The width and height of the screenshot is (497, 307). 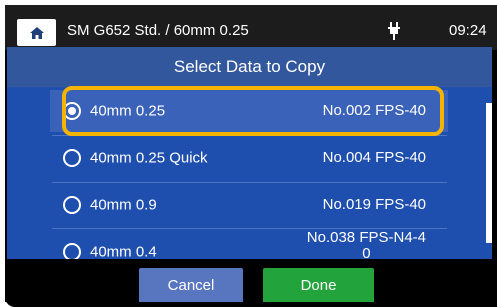 What do you see at coordinates (249, 67) in the screenshot?
I see `dialog-title: Select Data to Copy` at bounding box center [249, 67].